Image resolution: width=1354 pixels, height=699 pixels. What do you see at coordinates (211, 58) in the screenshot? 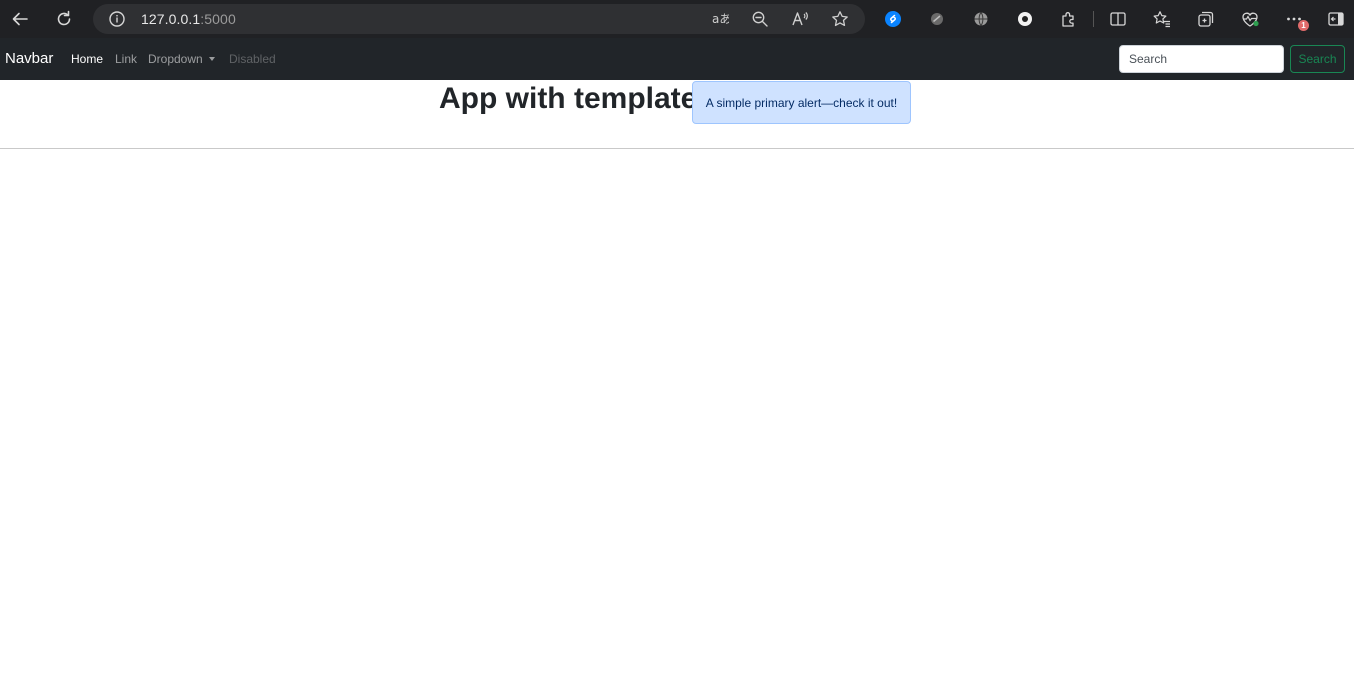
I see `caret-down-icon` at bounding box center [211, 58].